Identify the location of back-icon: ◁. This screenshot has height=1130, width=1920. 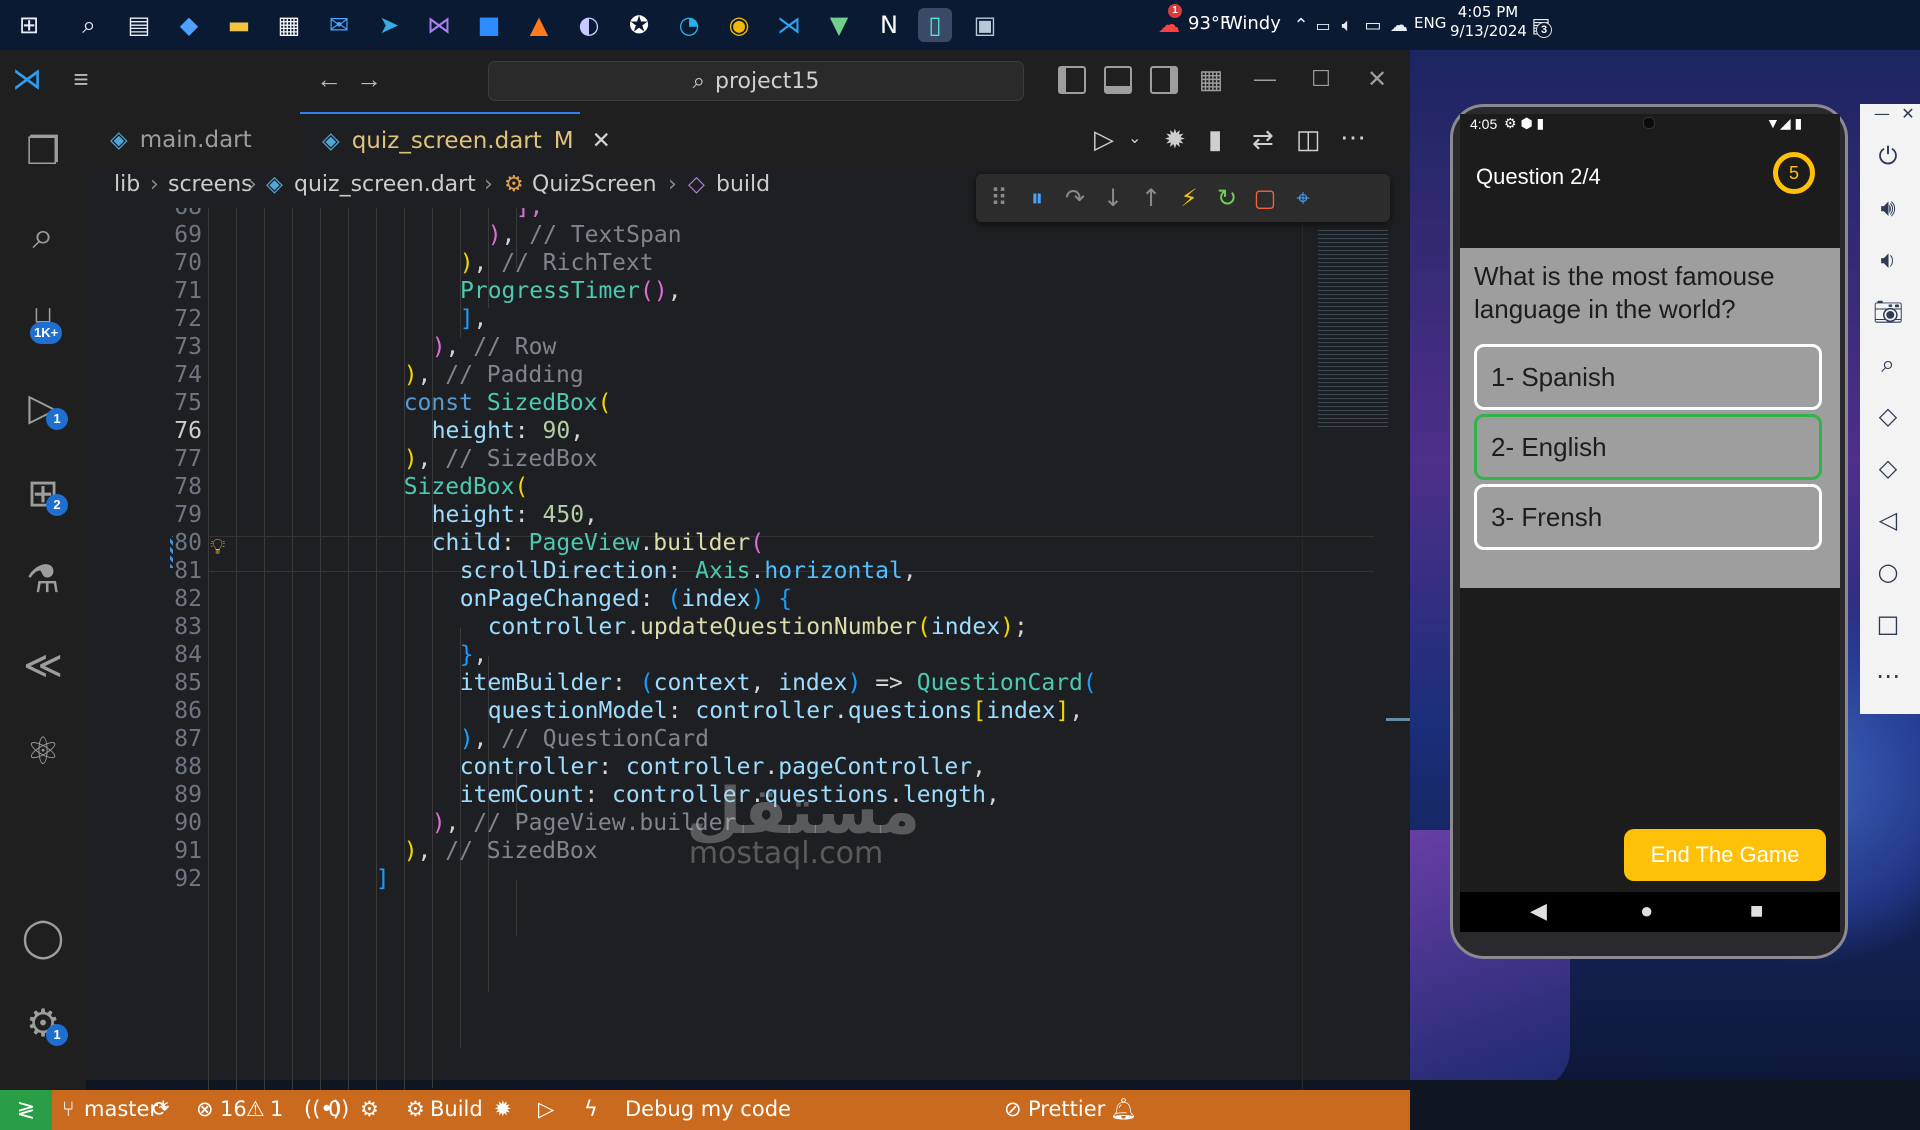
(1888, 520).